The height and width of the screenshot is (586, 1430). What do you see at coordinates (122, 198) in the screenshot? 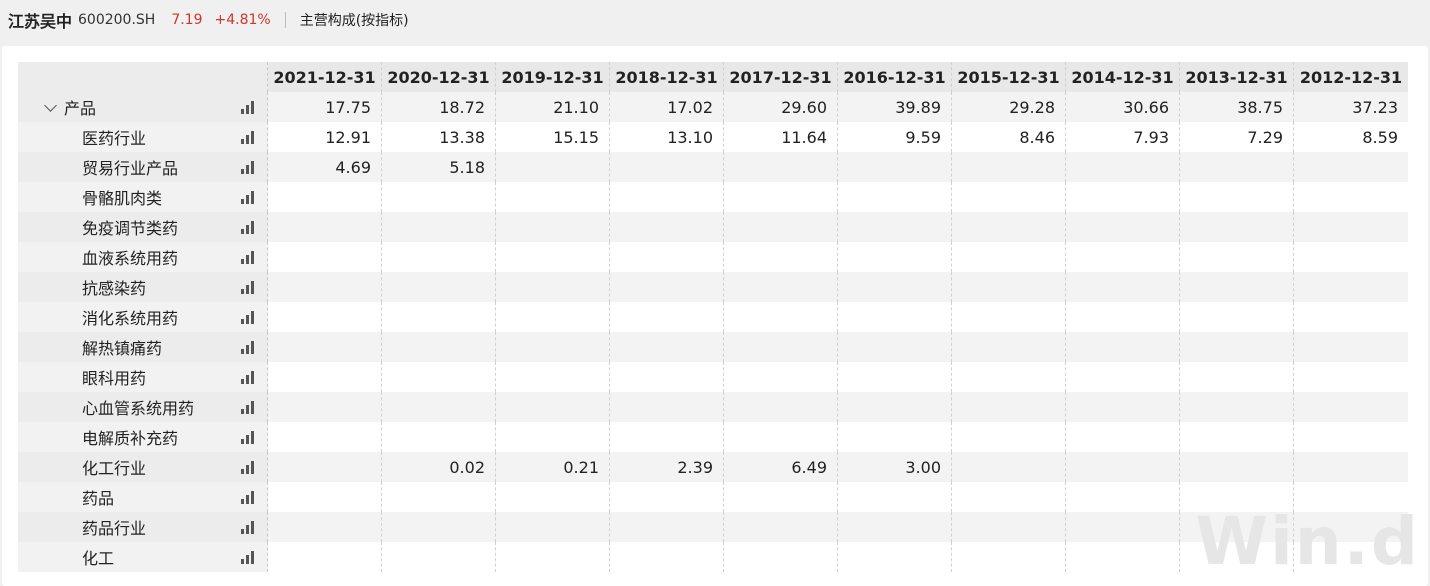
I see `row-label: 骨骼肌肉类` at bounding box center [122, 198].